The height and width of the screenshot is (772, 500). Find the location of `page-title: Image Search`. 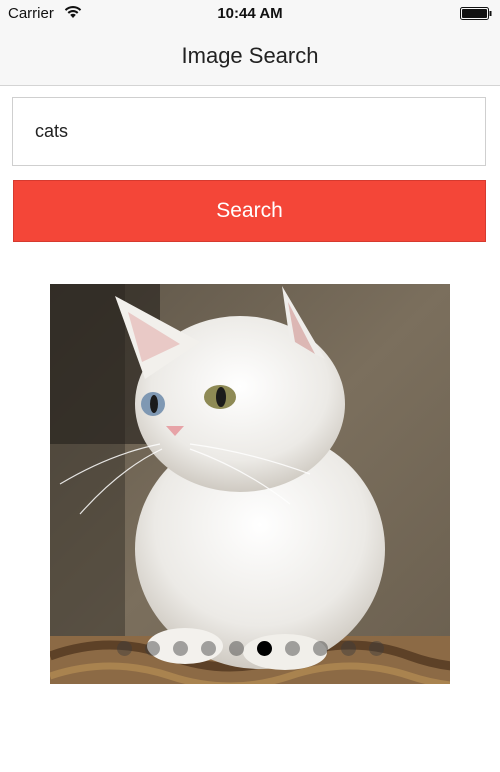

page-title: Image Search is located at coordinates (250, 55).